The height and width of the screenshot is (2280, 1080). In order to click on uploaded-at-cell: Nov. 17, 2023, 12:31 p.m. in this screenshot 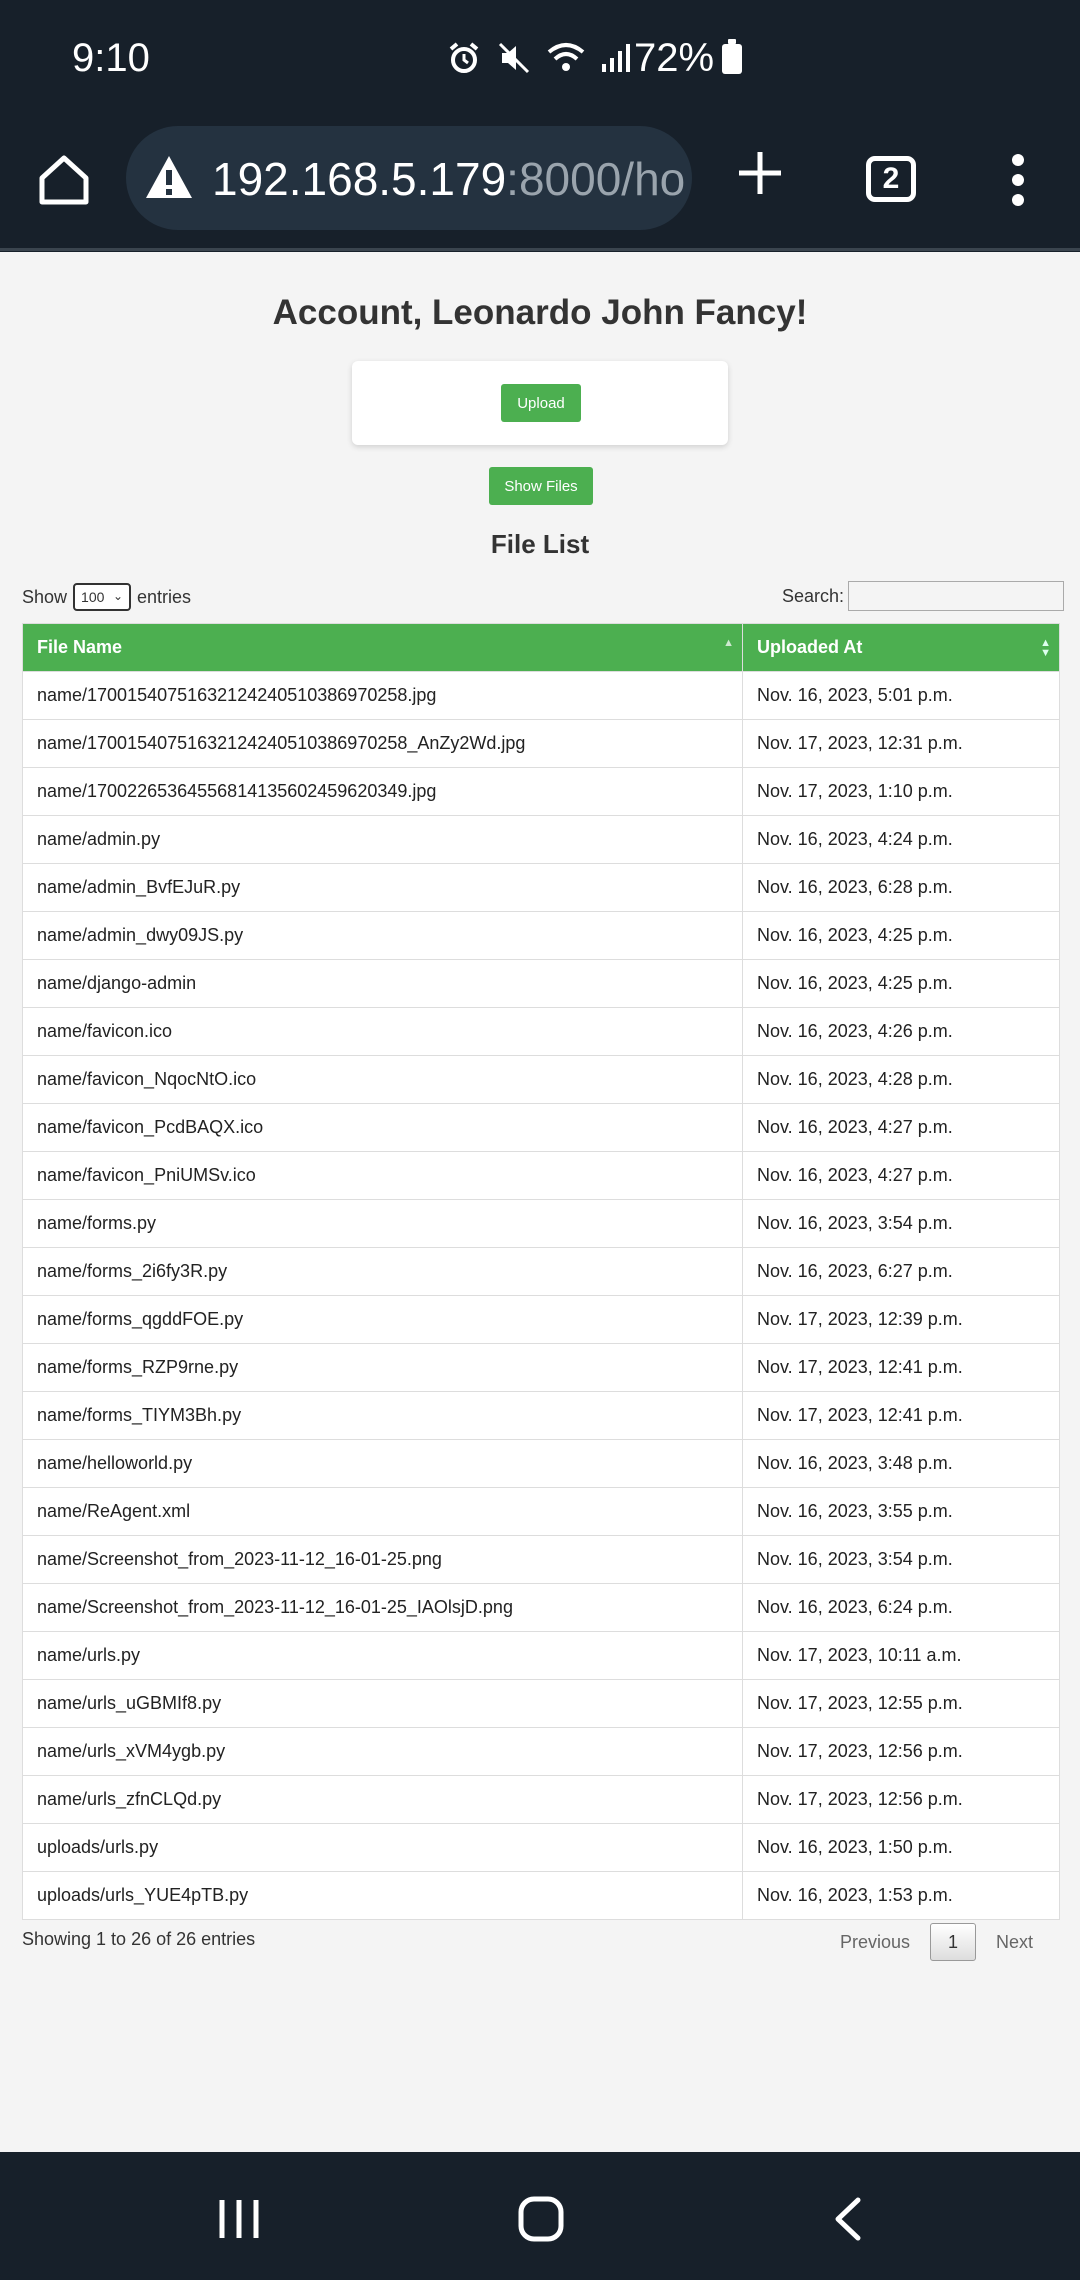, I will do `click(901, 743)`.